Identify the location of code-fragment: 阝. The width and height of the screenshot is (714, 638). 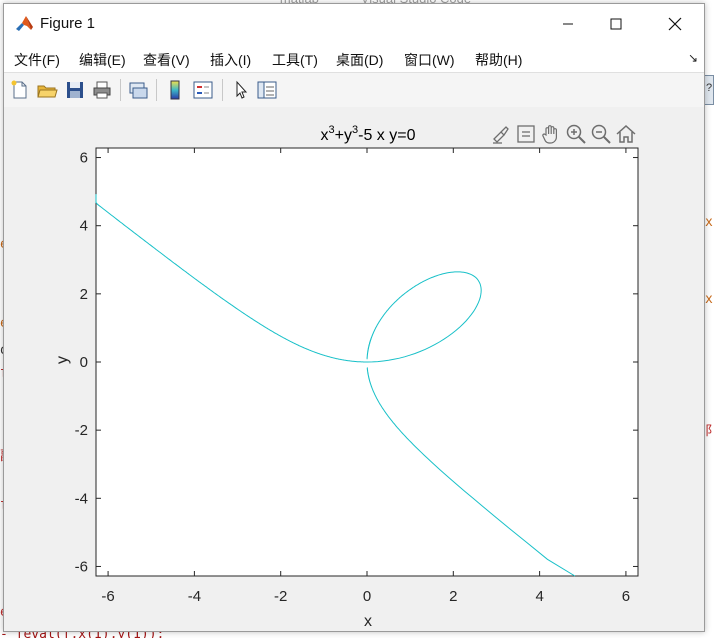
(709, 431).